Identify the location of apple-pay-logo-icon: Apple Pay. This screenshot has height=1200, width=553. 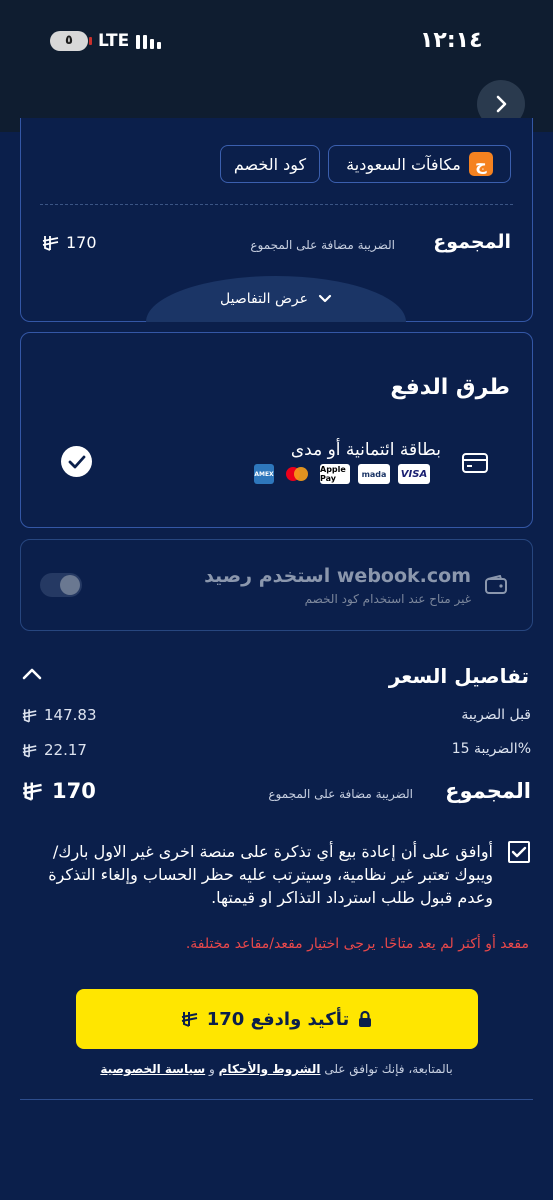
(335, 474).